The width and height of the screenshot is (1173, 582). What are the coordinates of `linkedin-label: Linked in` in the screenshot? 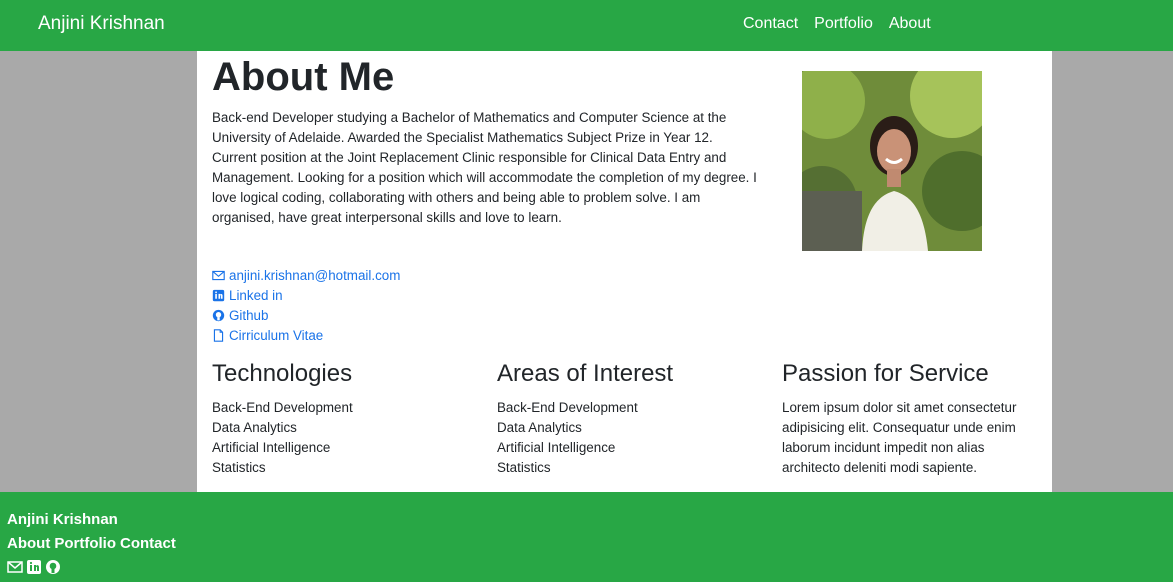 It's located at (256, 295).